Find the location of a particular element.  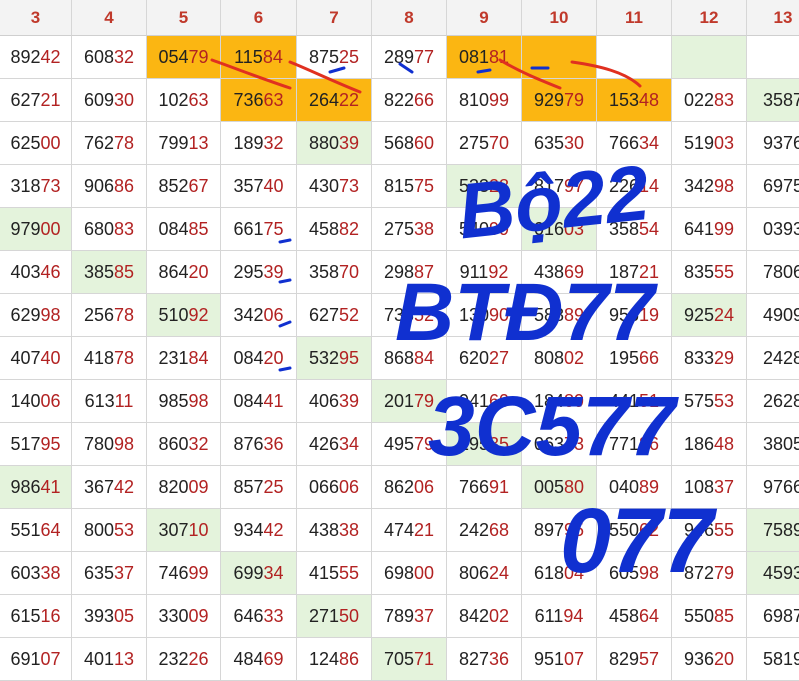

result-cell: 934 42 is located at coordinates (259, 530).